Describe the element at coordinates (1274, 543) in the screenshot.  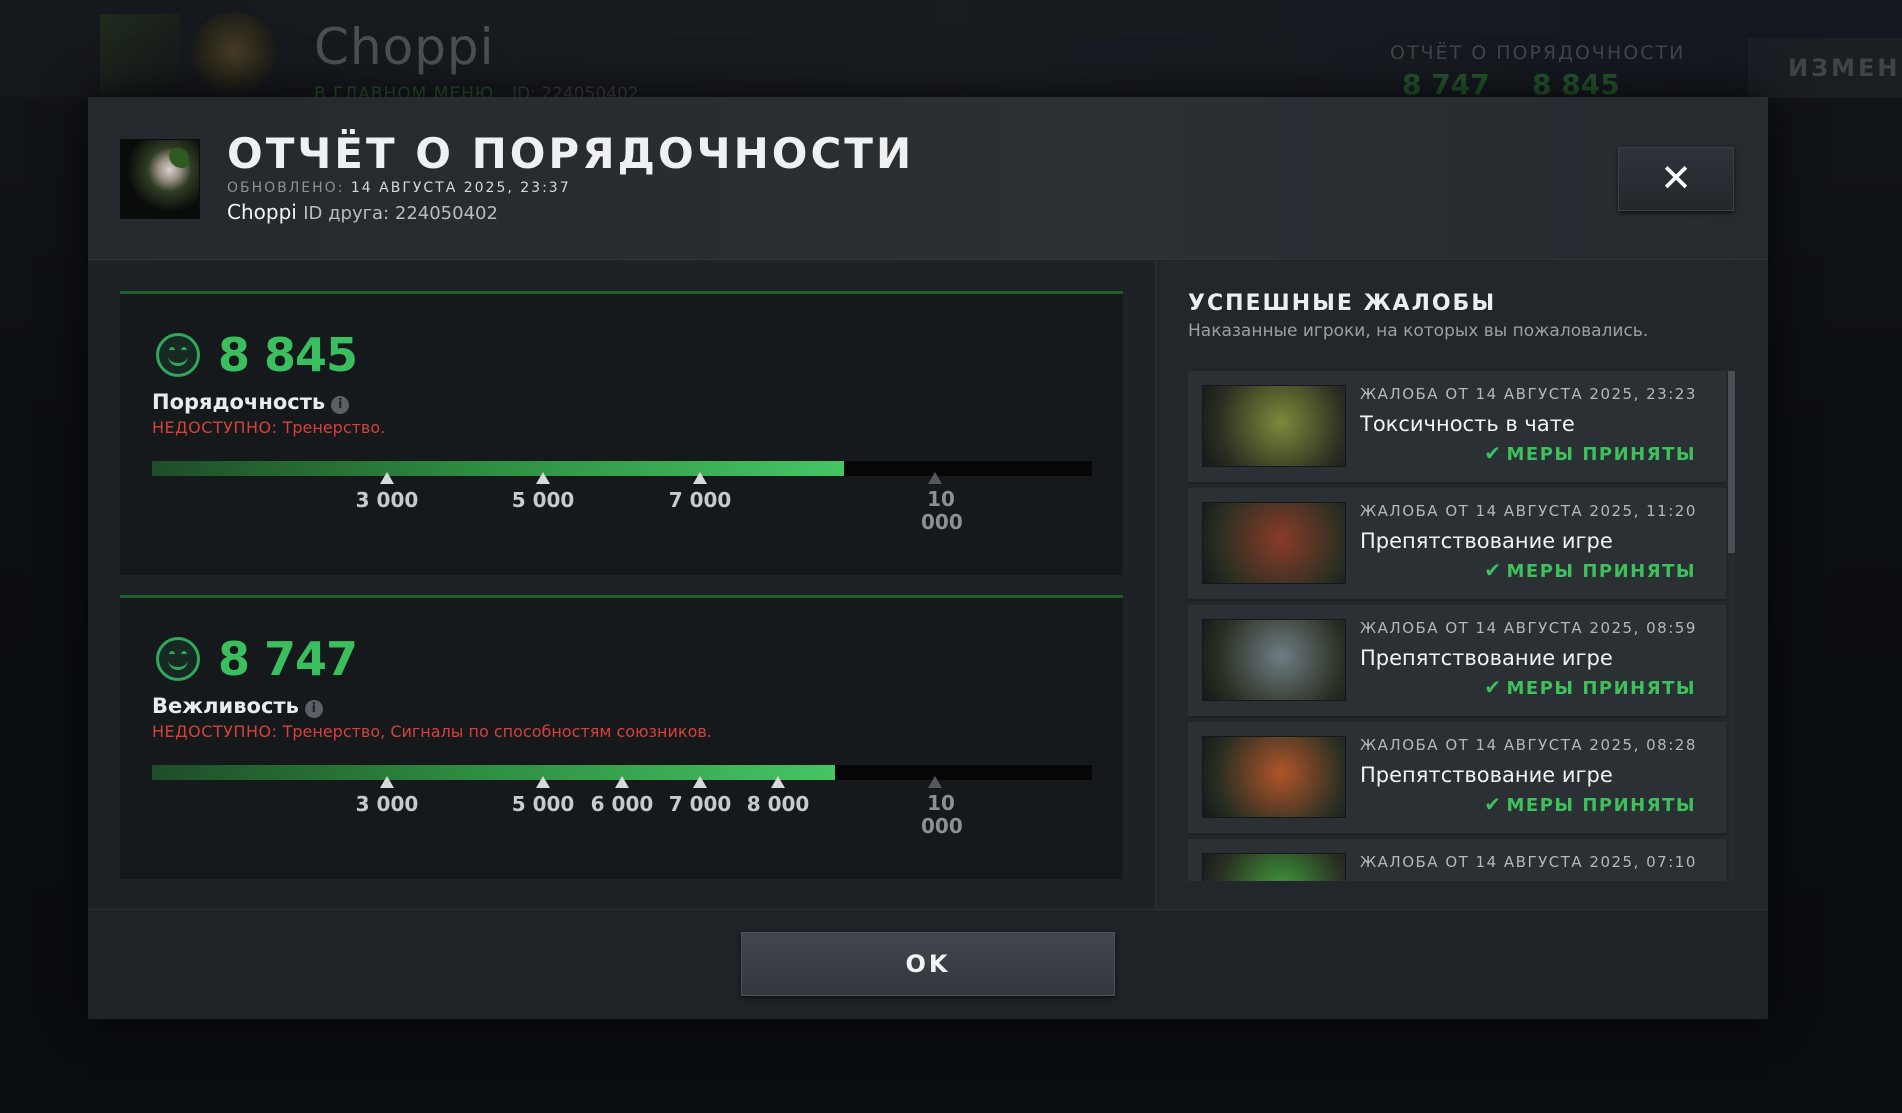
I see `hero-portrait-sand-king` at that location.